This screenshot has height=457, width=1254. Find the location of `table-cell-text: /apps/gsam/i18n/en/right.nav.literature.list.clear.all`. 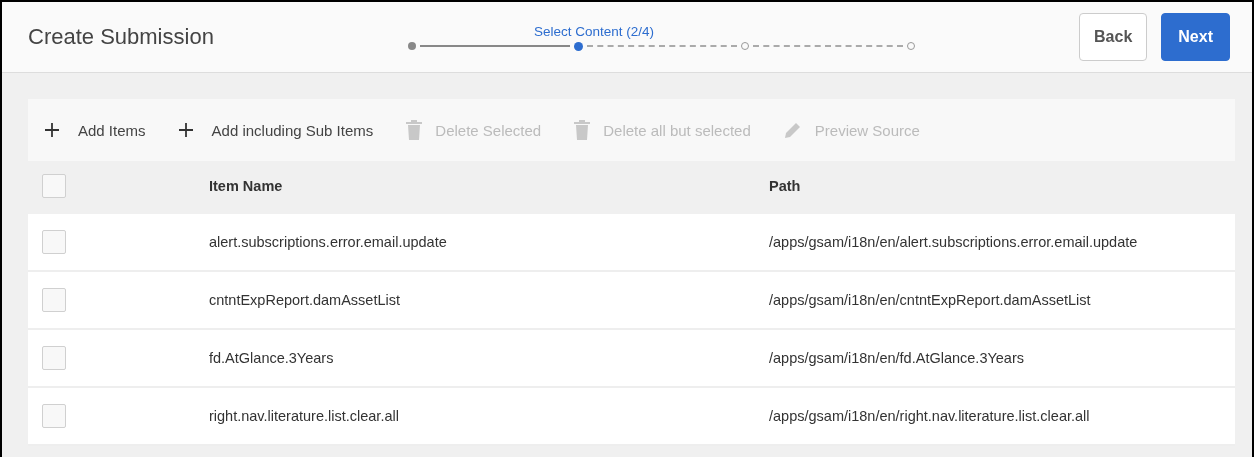

table-cell-text: /apps/gsam/i18n/en/right.nav.literature.list.clear.all is located at coordinates (930, 416).